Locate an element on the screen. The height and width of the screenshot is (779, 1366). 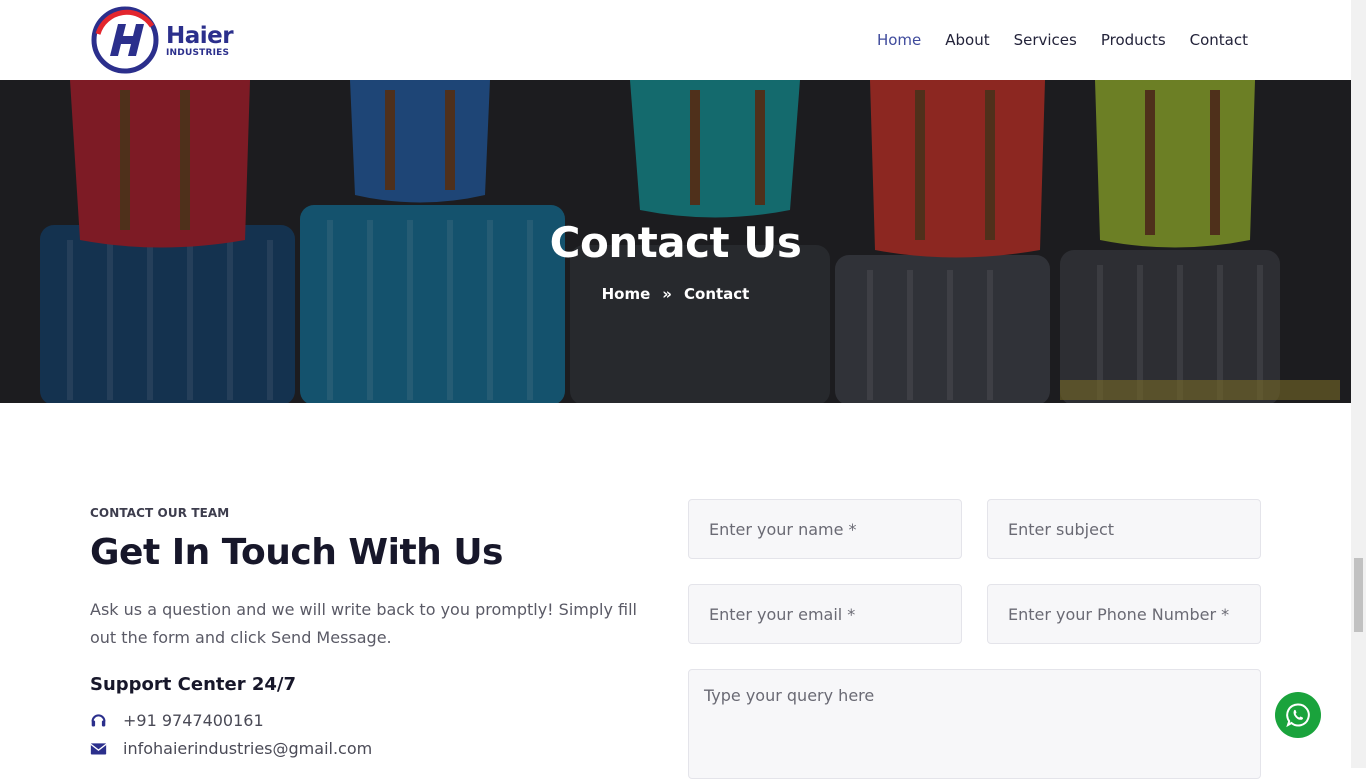
support-heading: Support Center 24/7 is located at coordinates (193, 684).